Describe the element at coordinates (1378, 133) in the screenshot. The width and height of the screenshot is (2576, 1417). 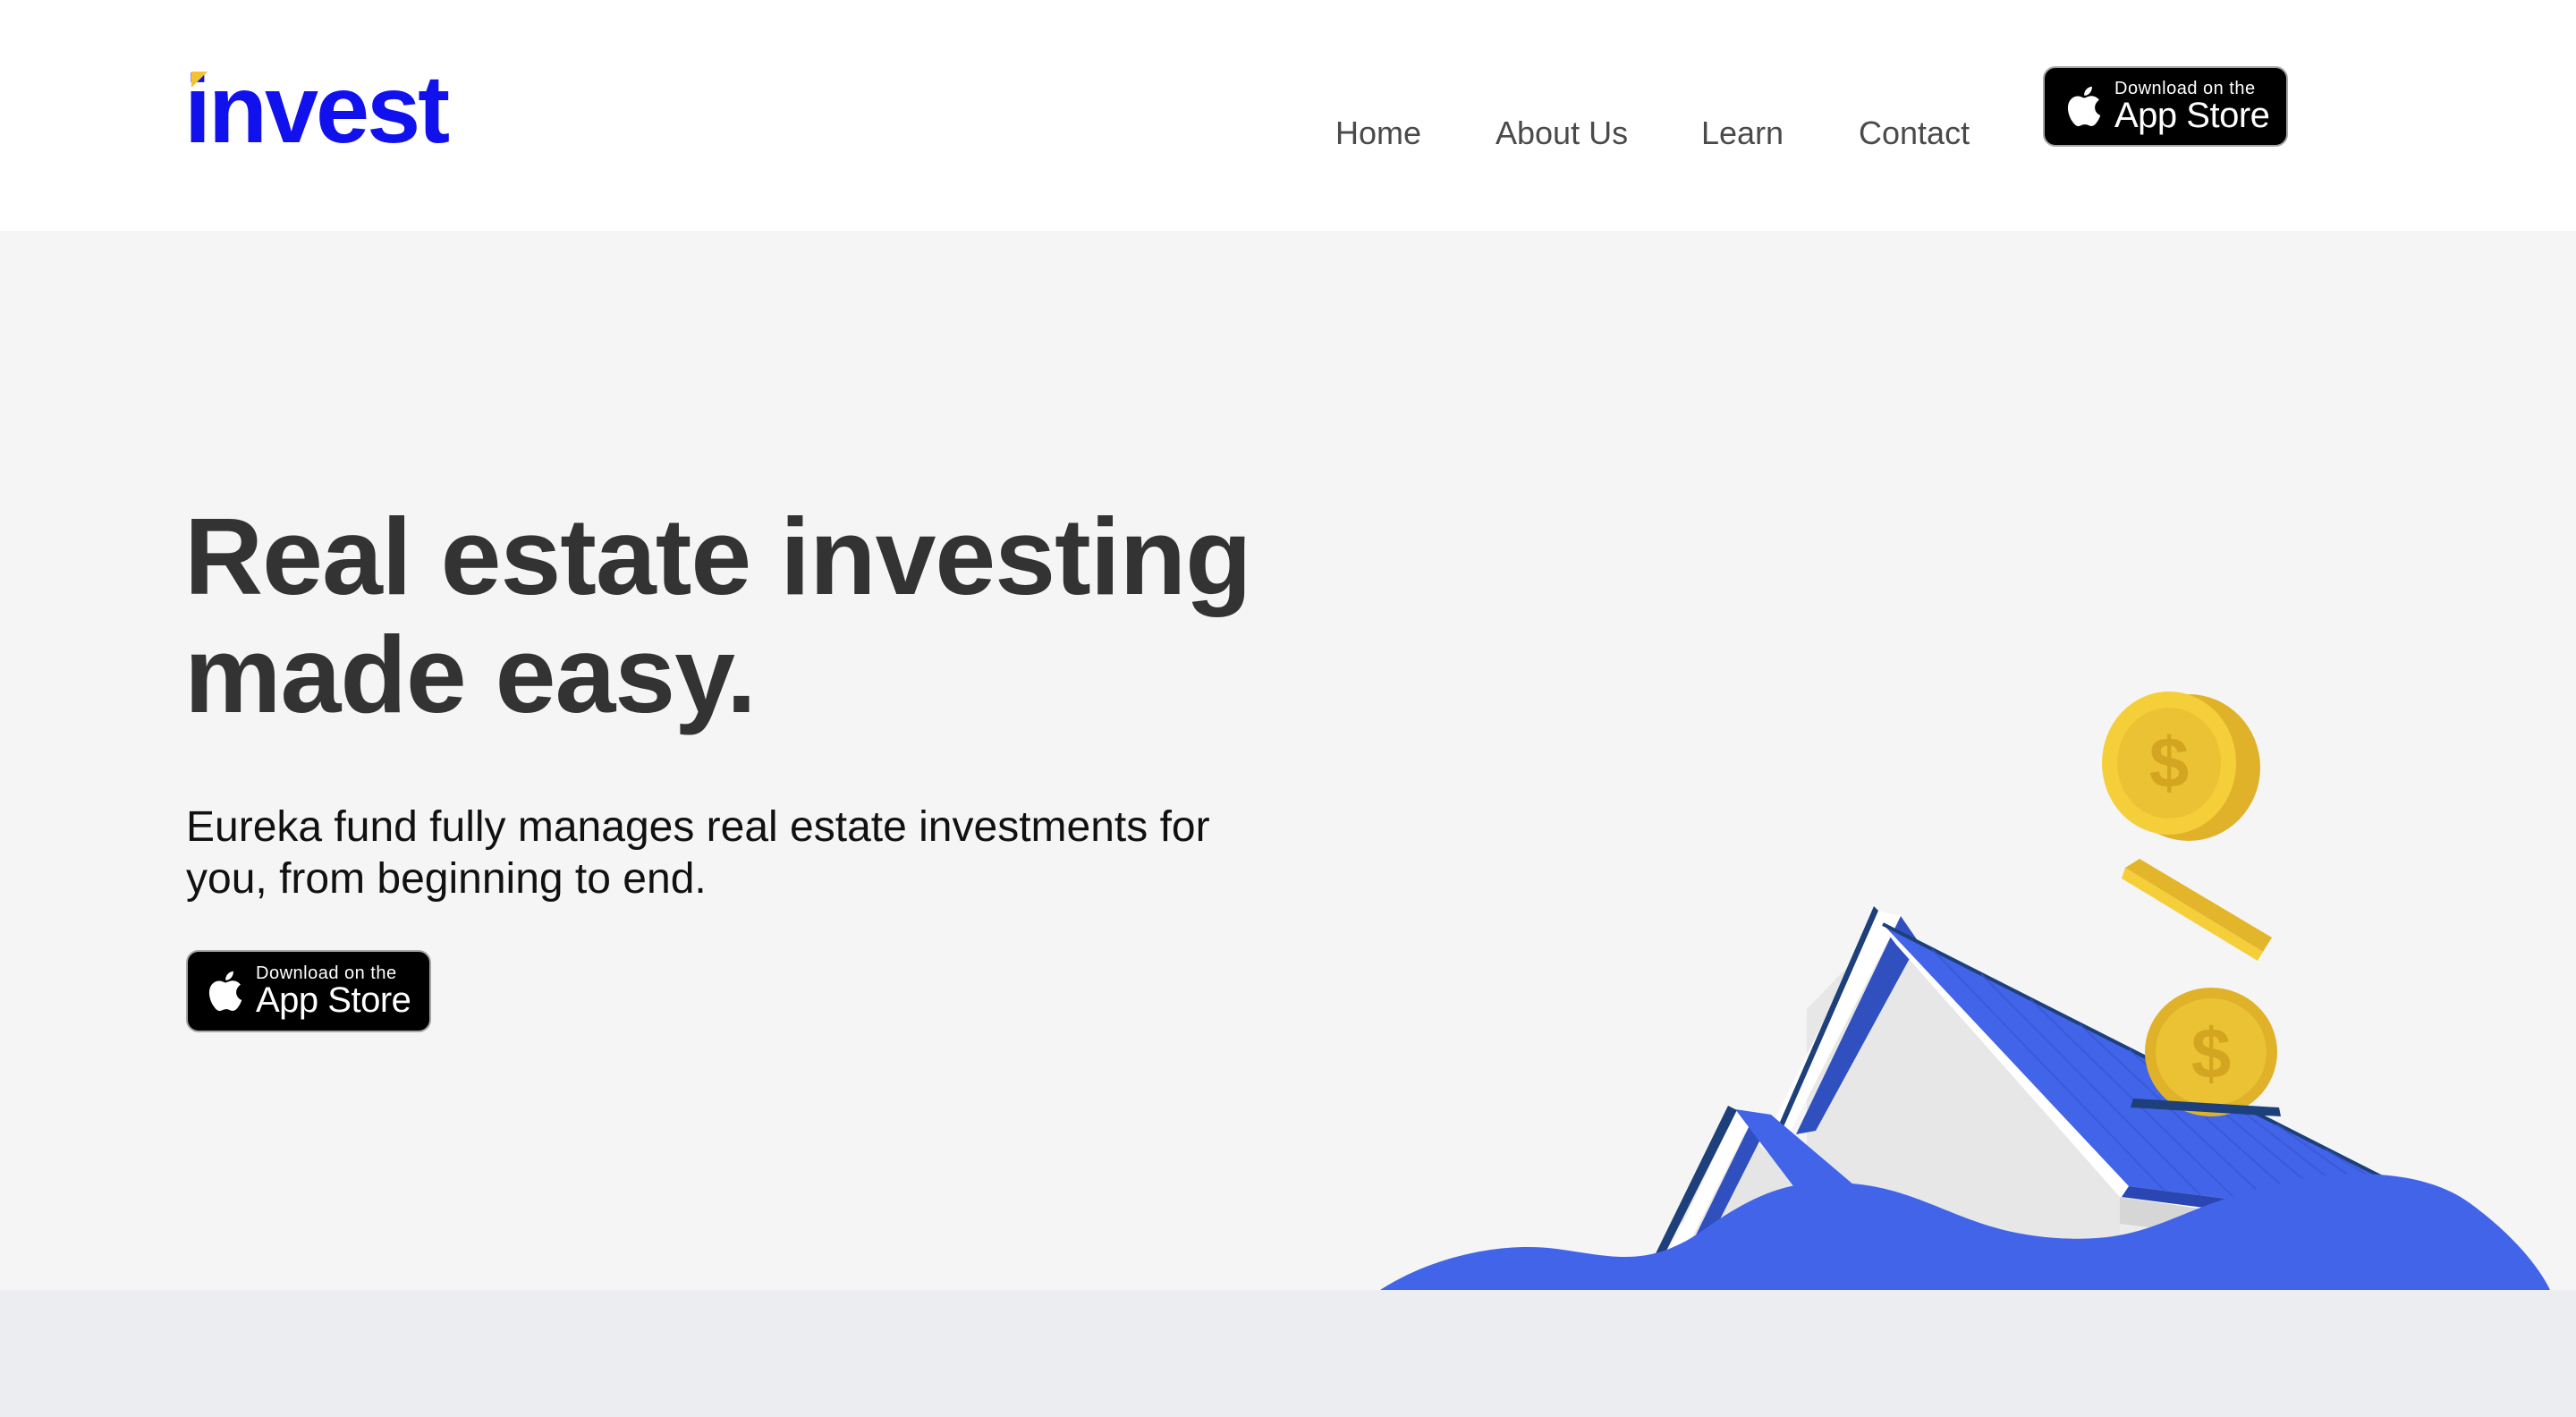
I see `nav-link-home: Home` at that location.